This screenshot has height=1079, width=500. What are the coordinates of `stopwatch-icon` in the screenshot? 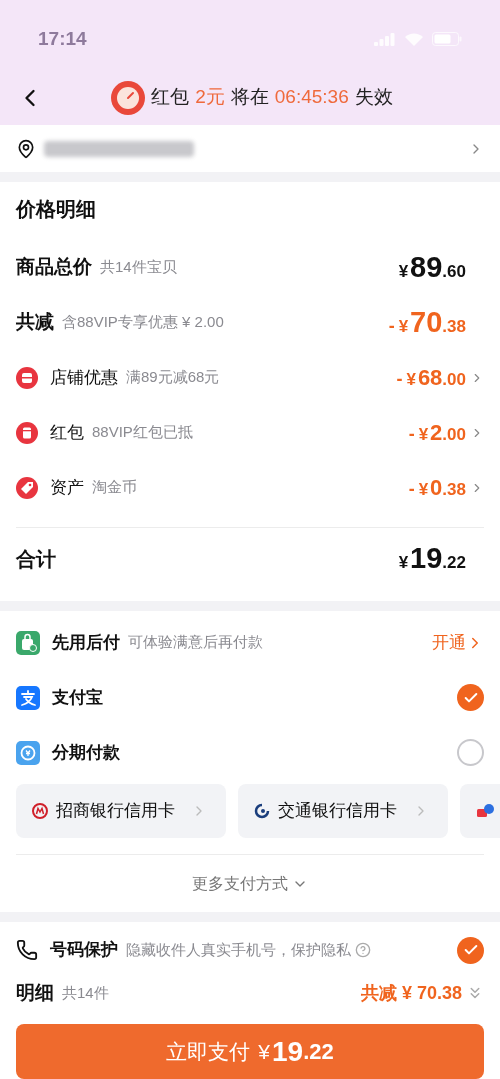 It's located at (128, 97).